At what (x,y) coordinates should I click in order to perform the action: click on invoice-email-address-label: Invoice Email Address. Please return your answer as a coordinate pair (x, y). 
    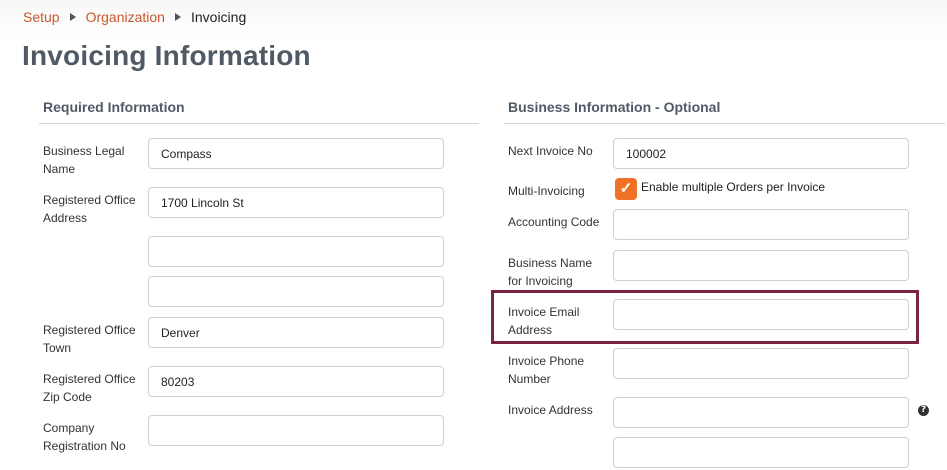
    Looking at the image, I should click on (544, 321).